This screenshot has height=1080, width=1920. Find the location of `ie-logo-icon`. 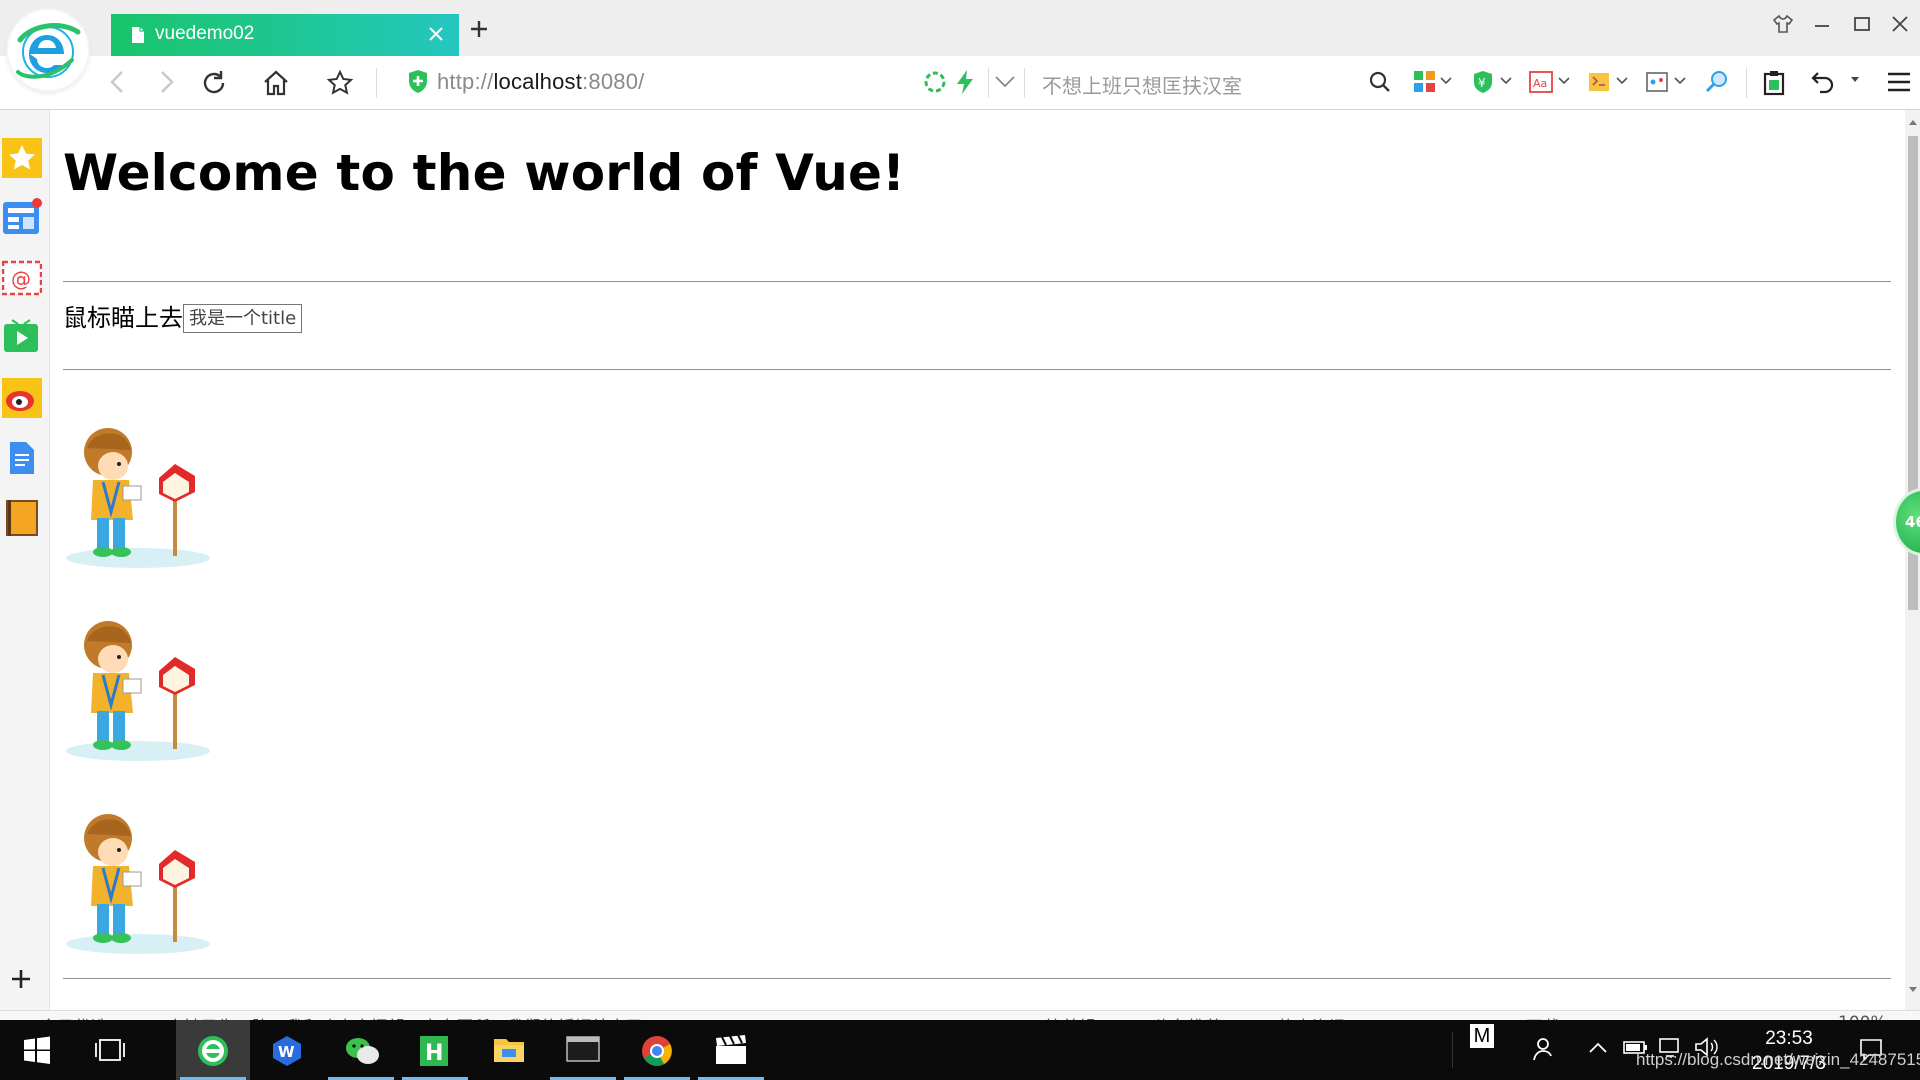

ie-logo-icon is located at coordinates (48, 51).